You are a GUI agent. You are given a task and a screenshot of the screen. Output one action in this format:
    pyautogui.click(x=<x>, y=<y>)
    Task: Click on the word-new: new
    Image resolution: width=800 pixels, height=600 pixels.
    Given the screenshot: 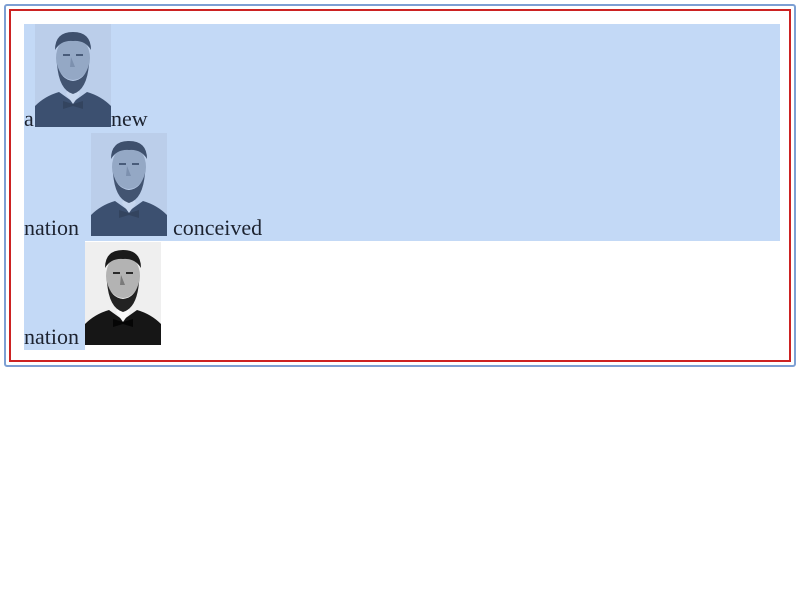 What is the action you would take?
    pyautogui.click(x=129, y=118)
    